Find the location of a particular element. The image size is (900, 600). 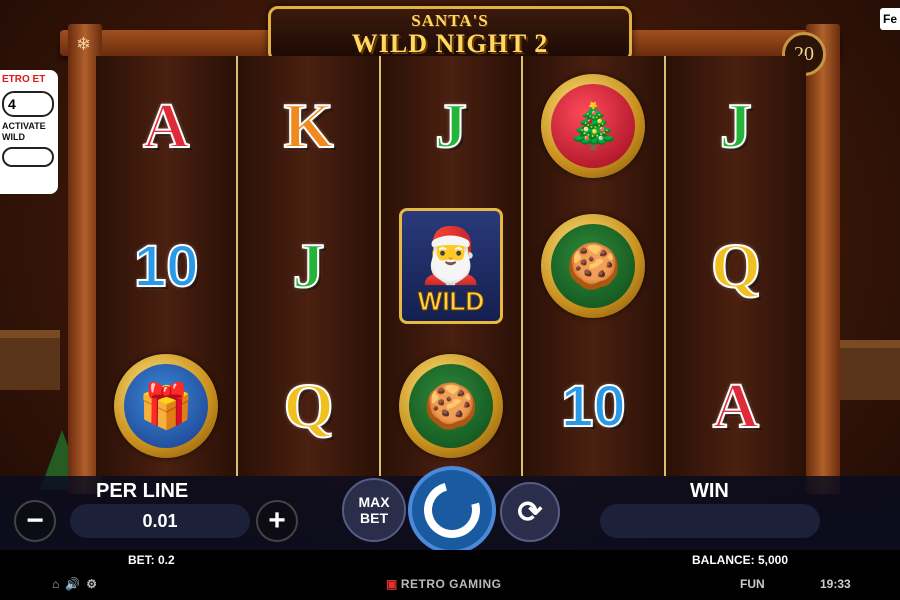

symbol-cell: 🎄 is located at coordinates (593, 126).